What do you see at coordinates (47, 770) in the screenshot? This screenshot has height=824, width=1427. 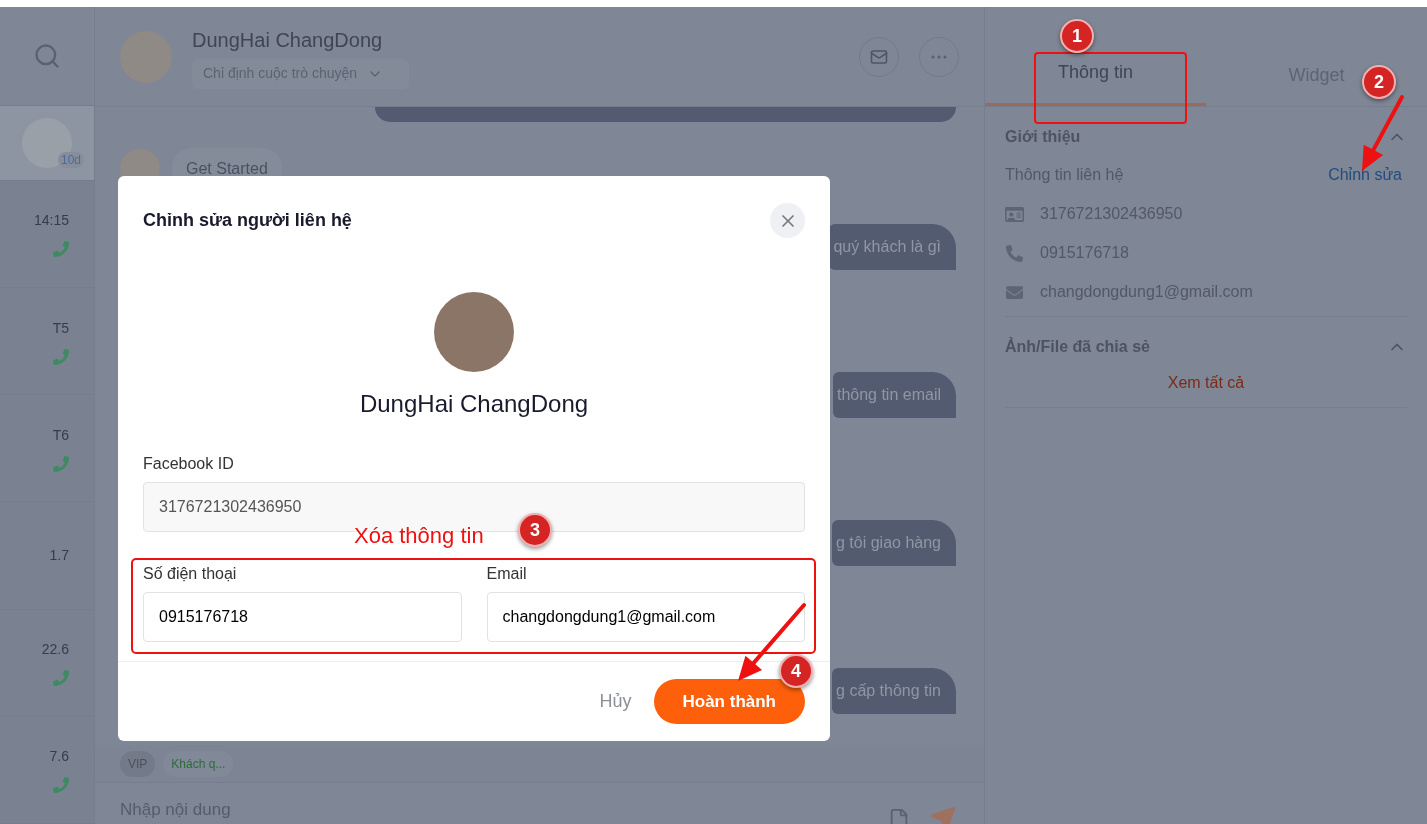 I see `conversation-item: 7.6` at bounding box center [47, 770].